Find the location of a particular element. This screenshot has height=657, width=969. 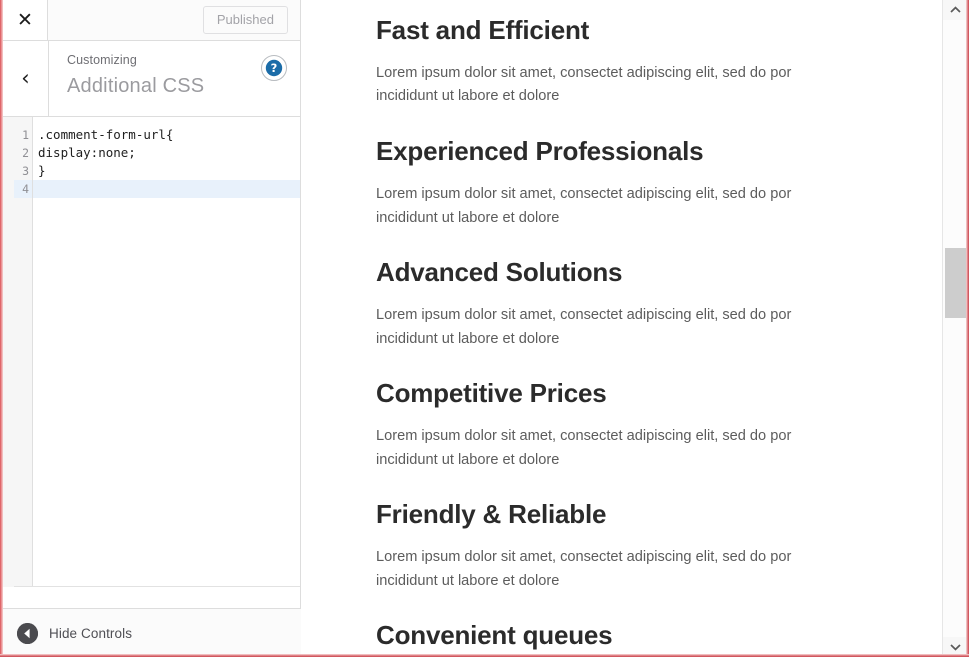

scroll-up-button is located at coordinates (955, 10).